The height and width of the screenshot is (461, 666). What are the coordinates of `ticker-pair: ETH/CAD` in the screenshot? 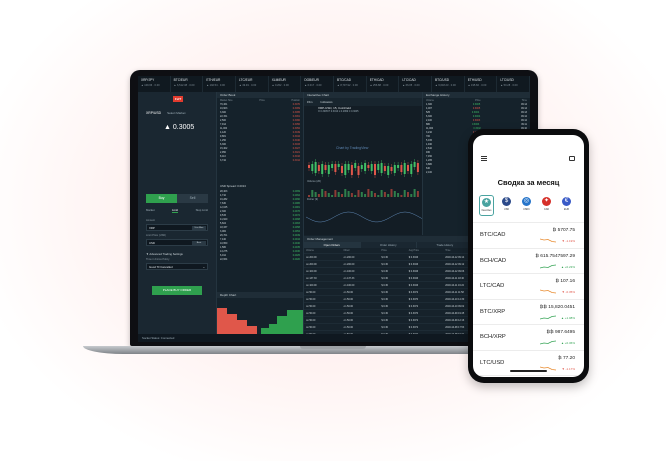 It's located at (376, 80).